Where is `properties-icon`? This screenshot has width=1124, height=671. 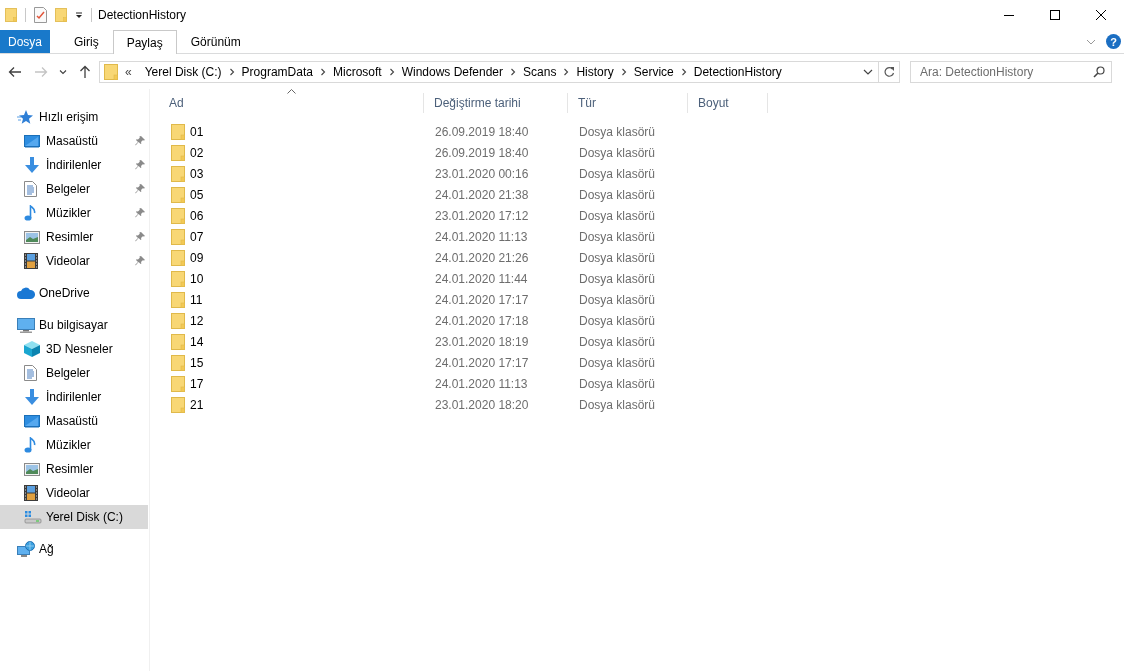 properties-icon is located at coordinates (40, 15).